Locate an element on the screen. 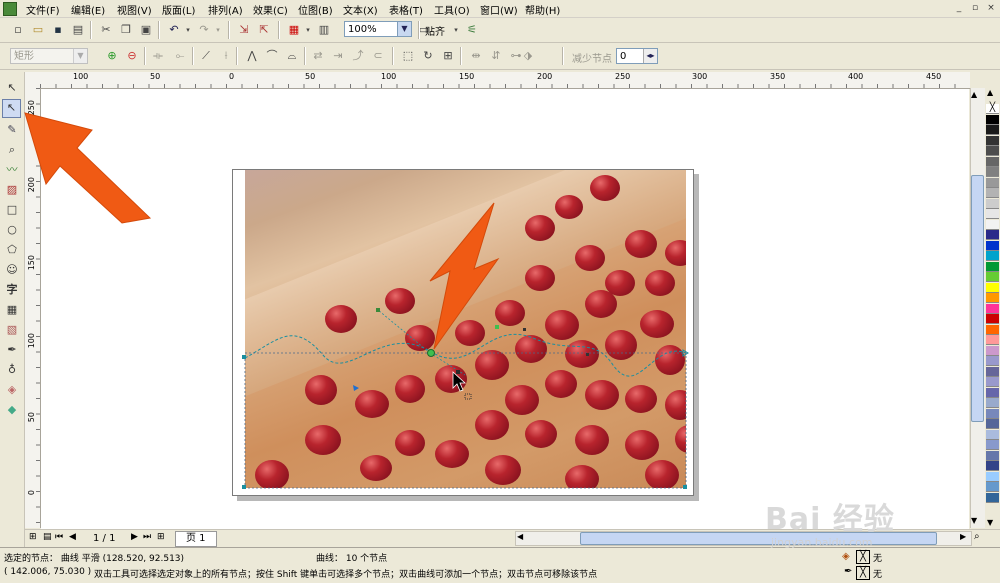 This screenshot has width=1000, height=583. undo-dropdown-icon: ▾ is located at coordinates (188, 30).